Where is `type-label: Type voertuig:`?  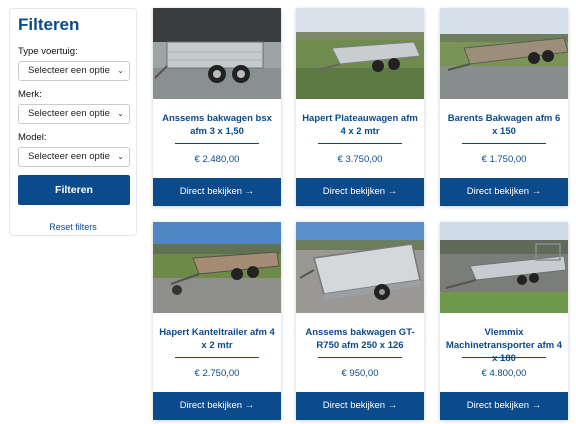
type-label: Type voertuig: is located at coordinates (48, 51).